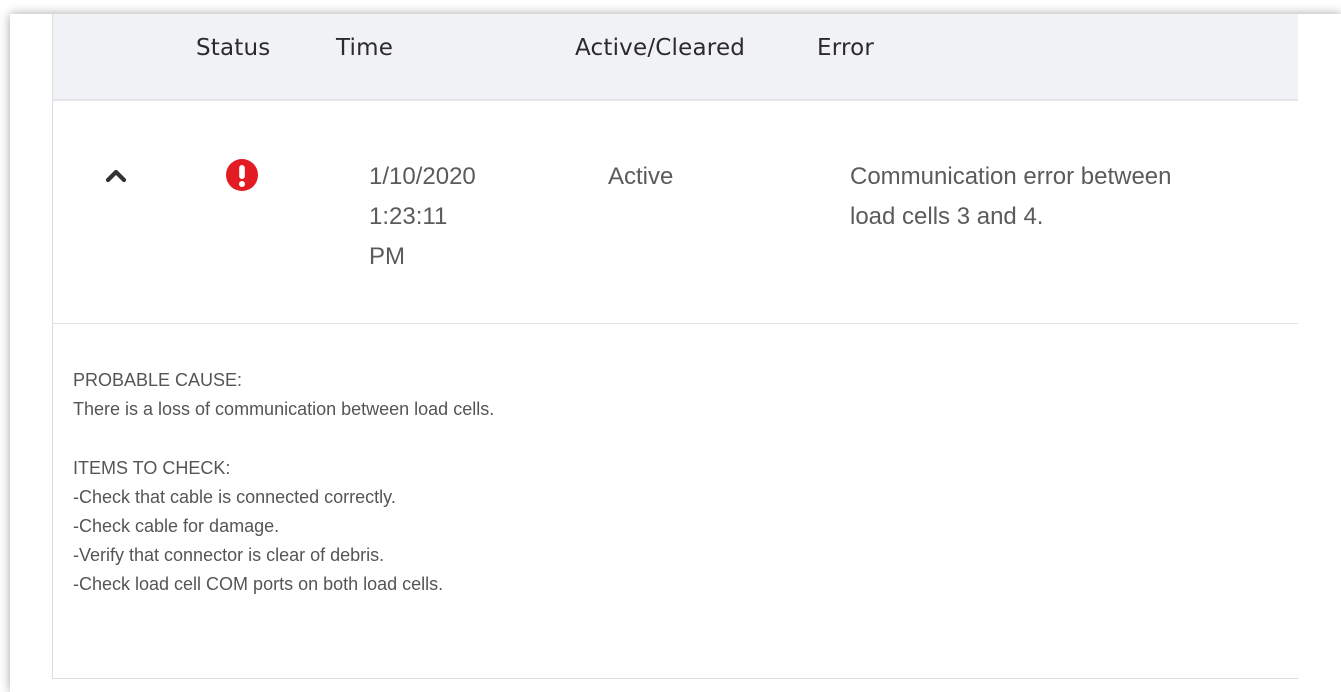  What do you see at coordinates (152, 468) in the screenshot?
I see `items-to-check-heading: ITEMS TO CHECK:` at bounding box center [152, 468].